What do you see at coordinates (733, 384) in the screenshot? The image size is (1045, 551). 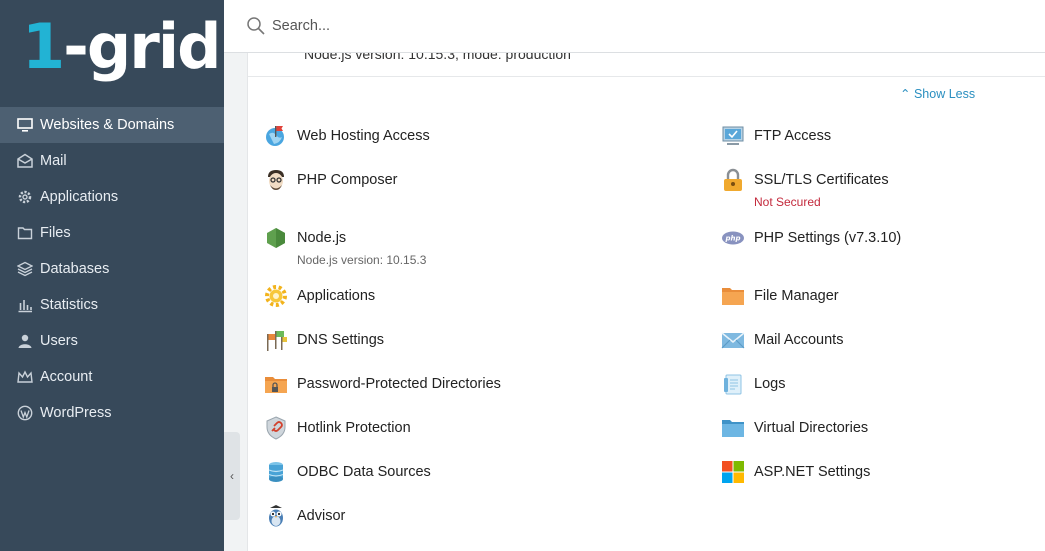 I see `logs-icon` at bounding box center [733, 384].